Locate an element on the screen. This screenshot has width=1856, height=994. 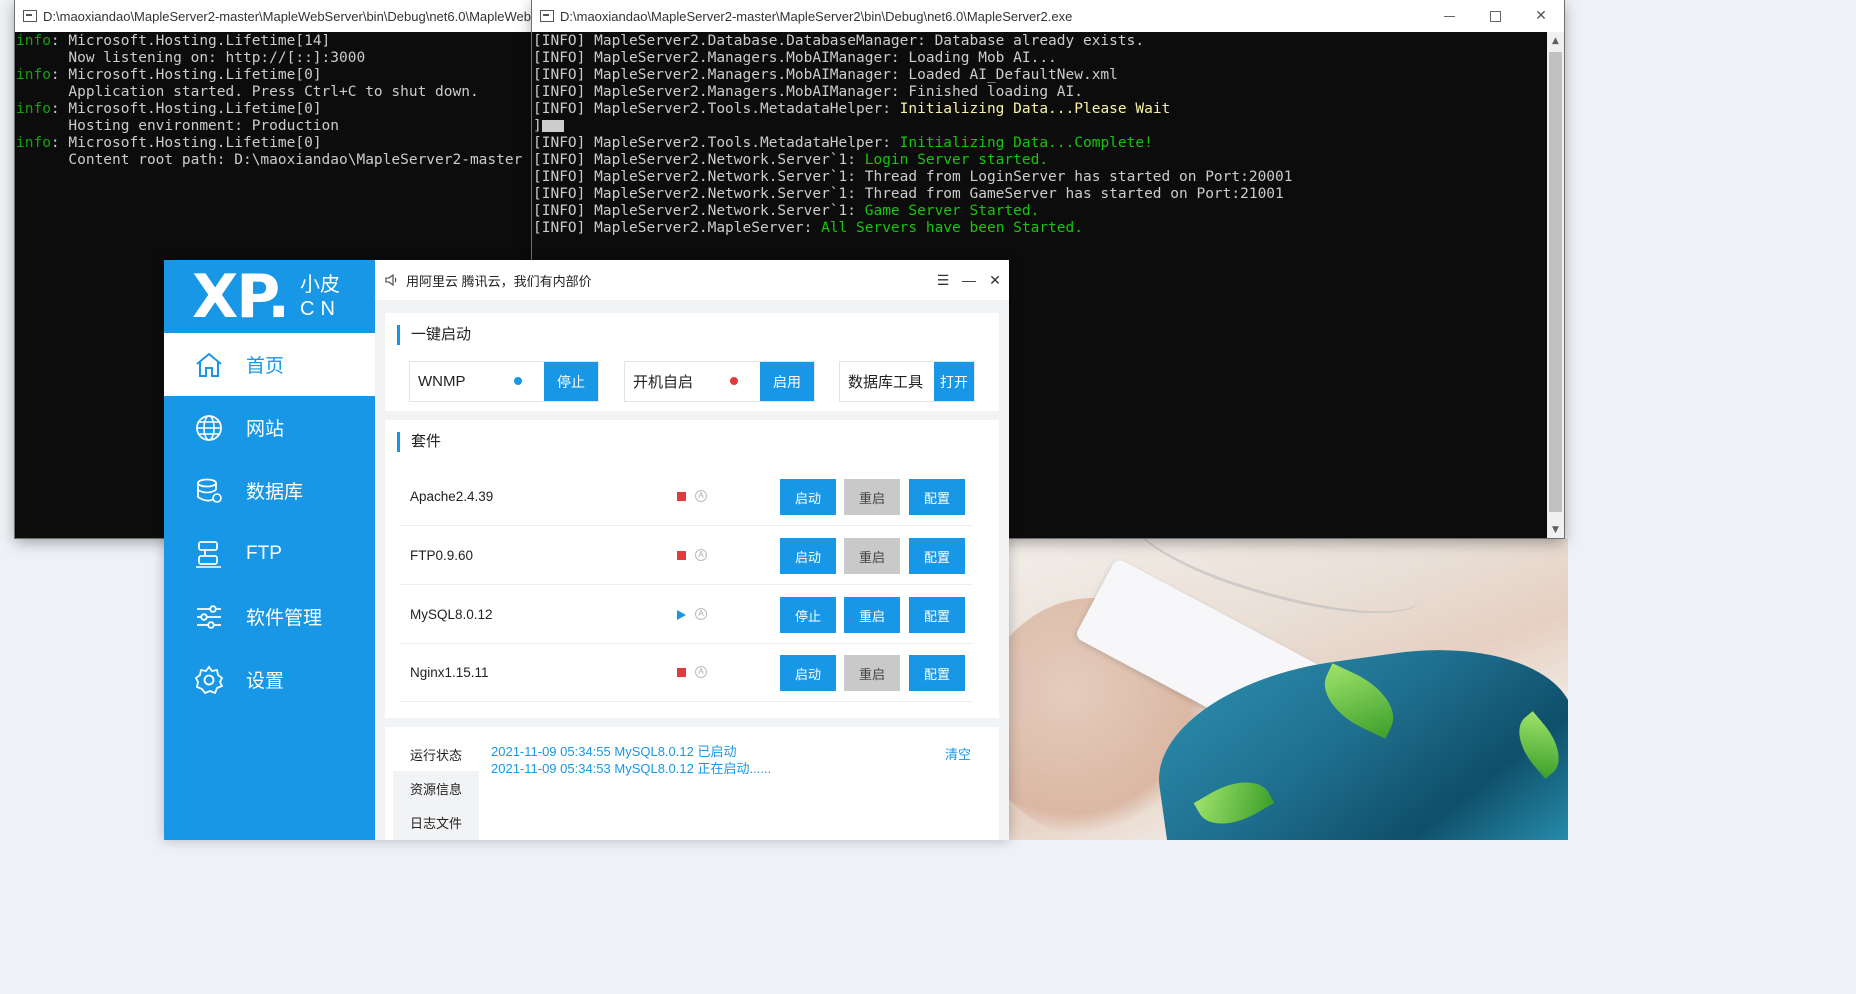
service-name: Nginx1.15.11 is located at coordinates (449, 672).